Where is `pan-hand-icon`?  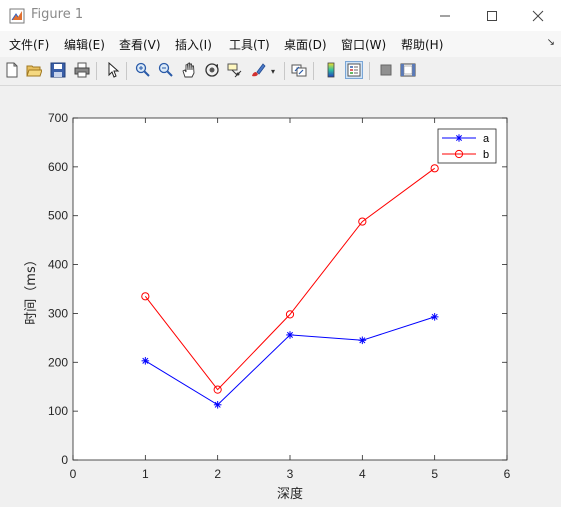 pan-hand-icon is located at coordinates (189, 70).